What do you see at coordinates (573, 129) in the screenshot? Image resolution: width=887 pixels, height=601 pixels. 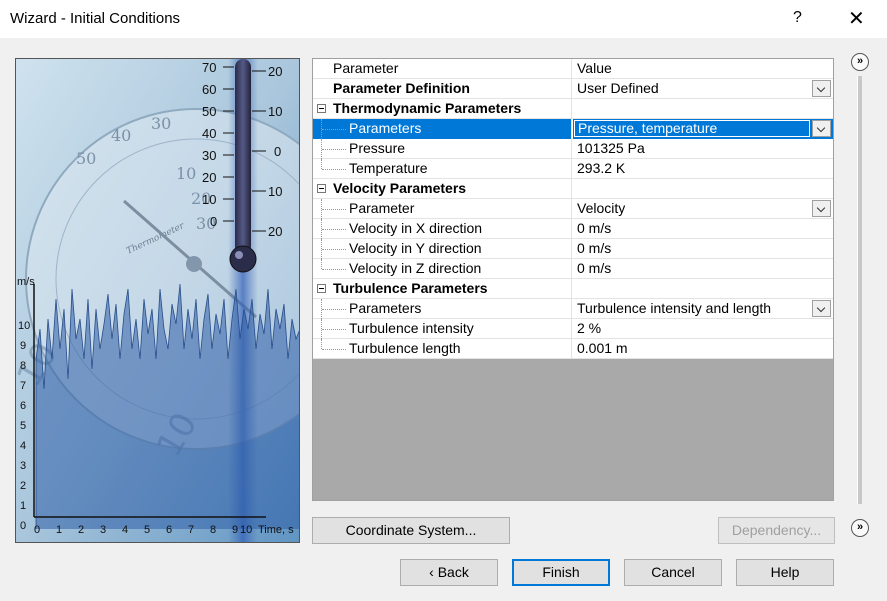 I see `row-thermo-parameters: Parameters Pressure, temperature` at bounding box center [573, 129].